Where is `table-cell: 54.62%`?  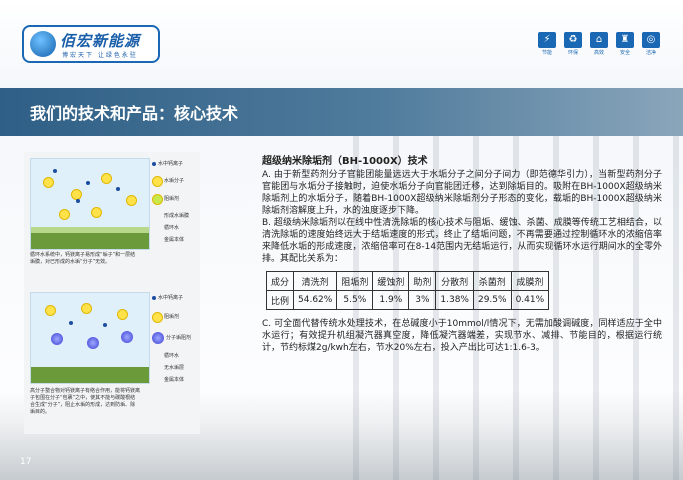
table-cell: 54.62% is located at coordinates (315, 300).